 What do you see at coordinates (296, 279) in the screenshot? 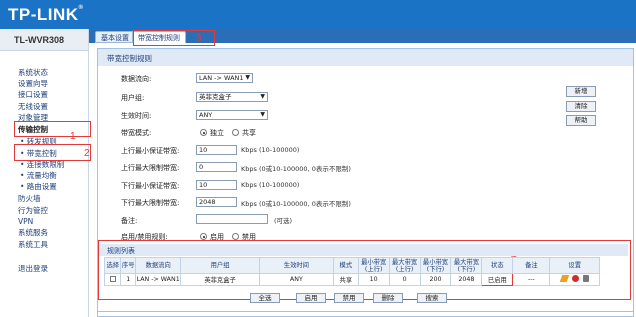
I see `row-time: ANY` at bounding box center [296, 279].